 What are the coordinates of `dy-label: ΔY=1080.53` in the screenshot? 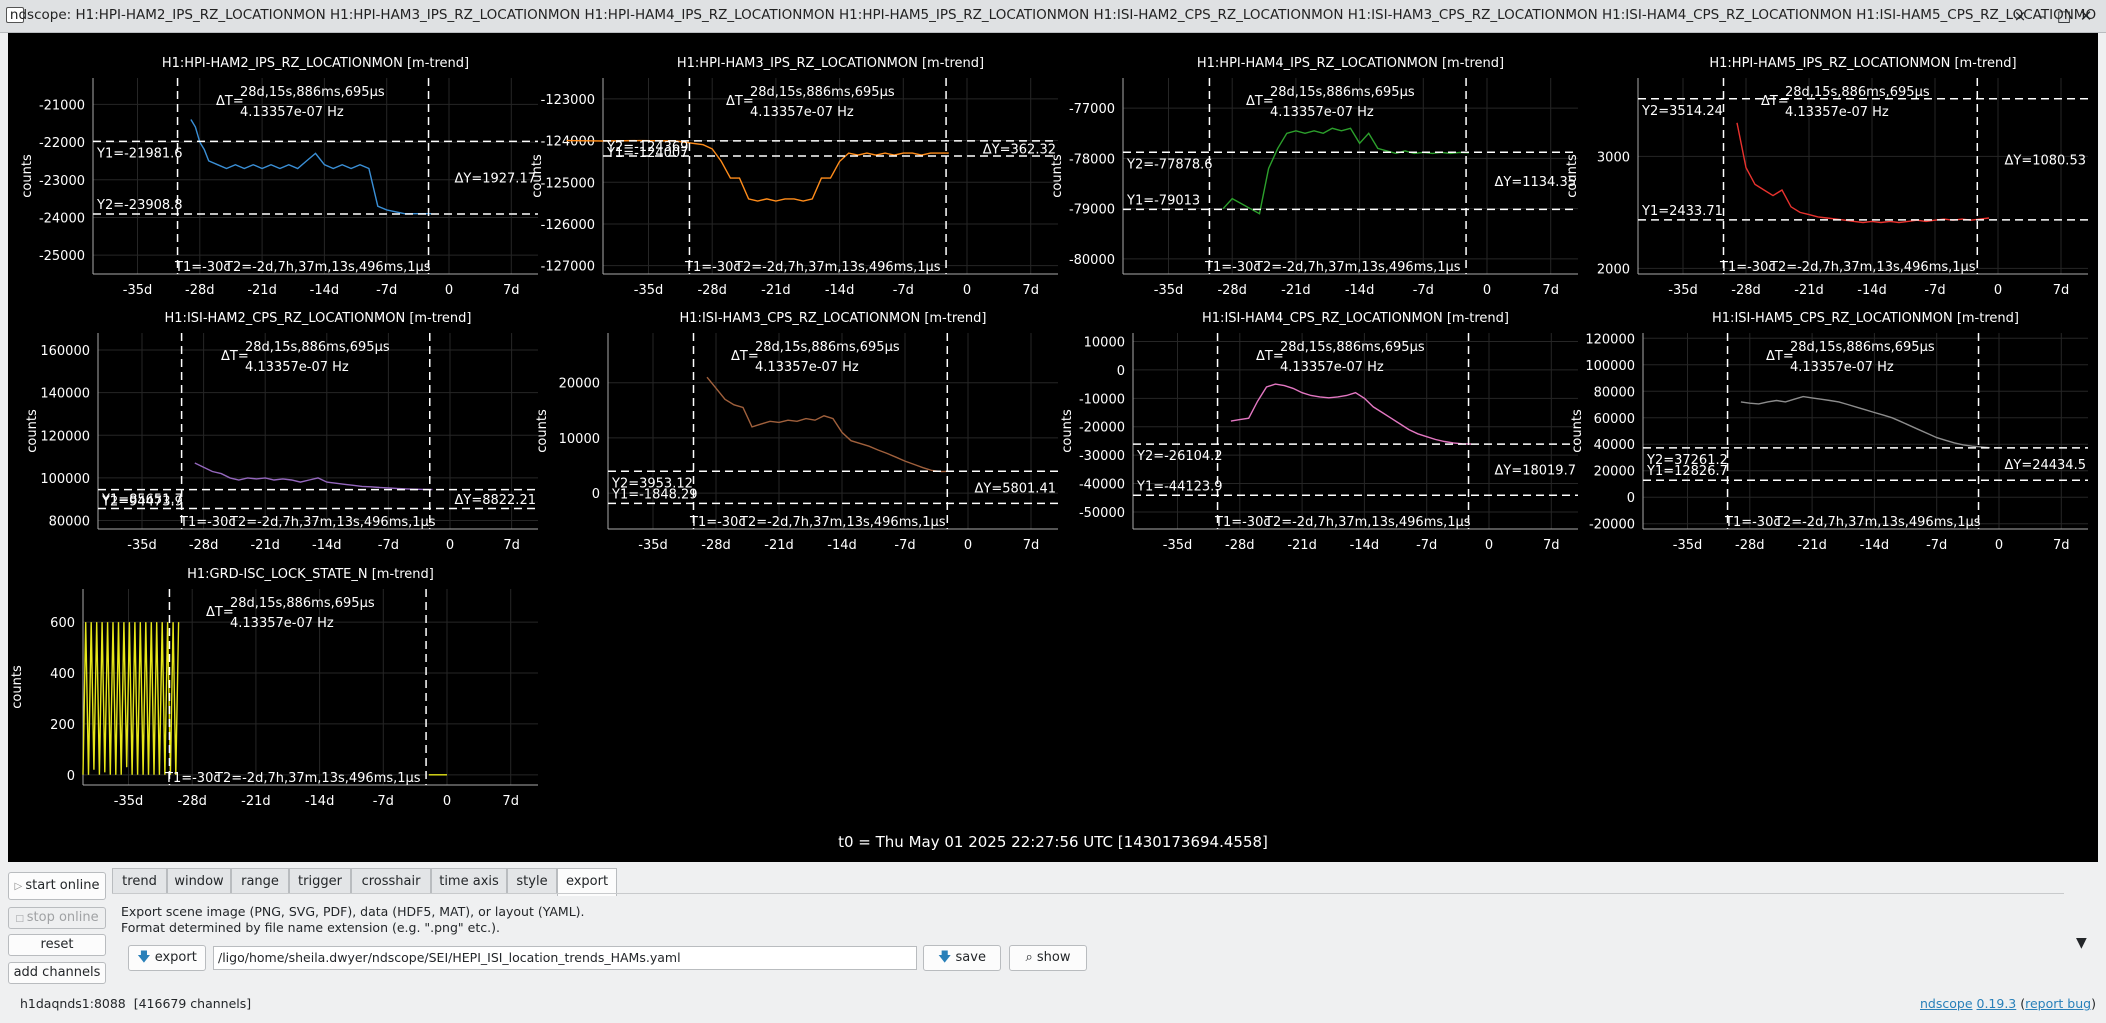 It's located at (2046, 160).